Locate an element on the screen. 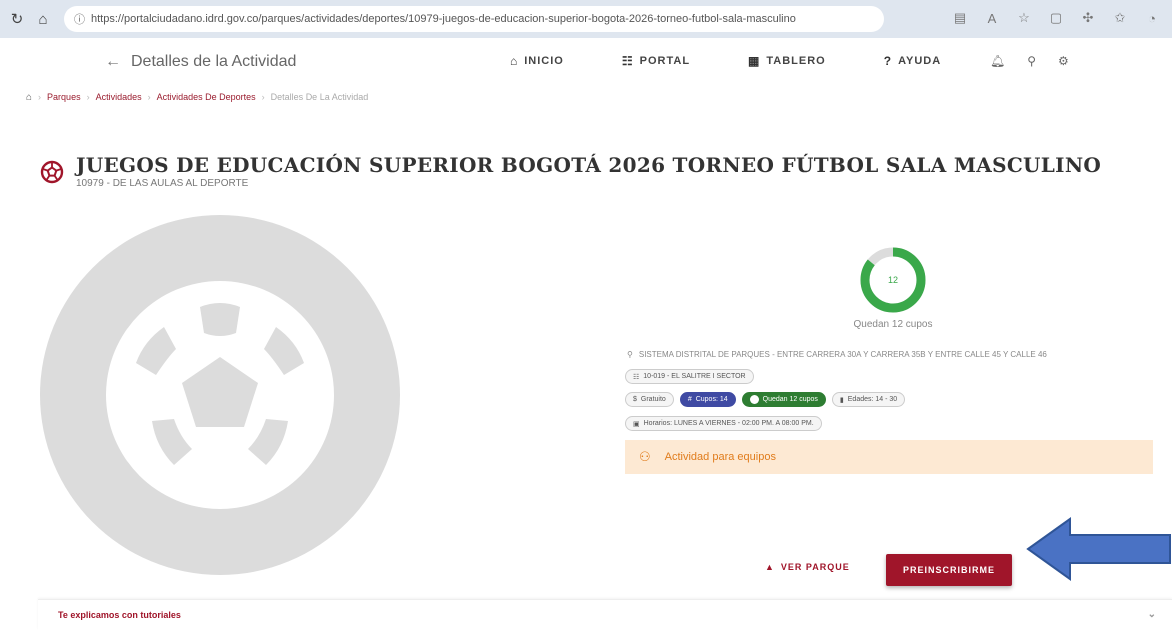 The width and height of the screenshot is (1172, 630). map-pin-icon: ▲ is located at coordinates (770, 567).